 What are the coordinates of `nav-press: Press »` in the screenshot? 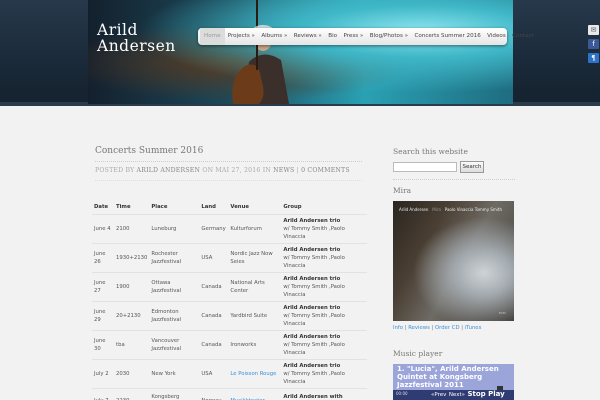 It's located at (353, 36).